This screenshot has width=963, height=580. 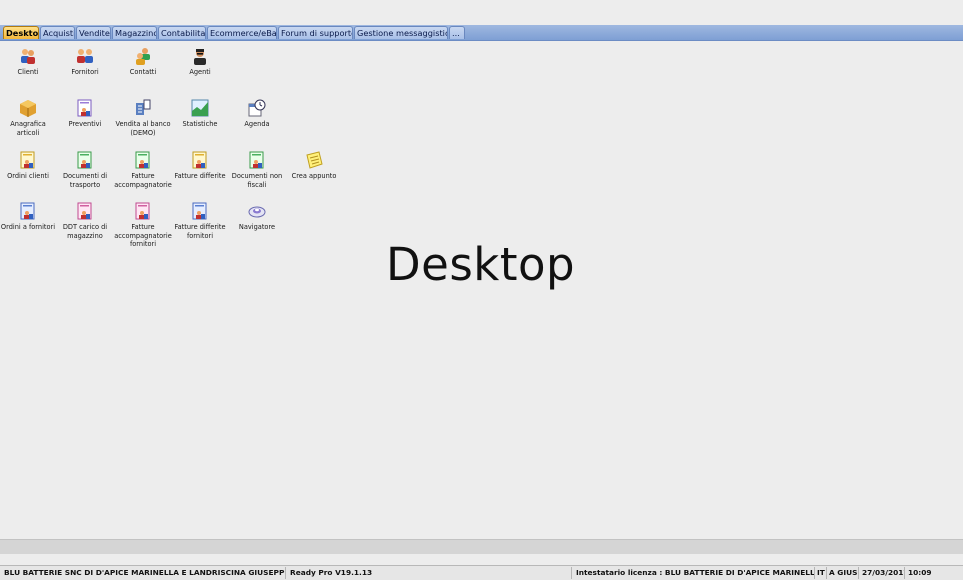 I want to click on icon-label: Contatti, so click(x=143, y=72).